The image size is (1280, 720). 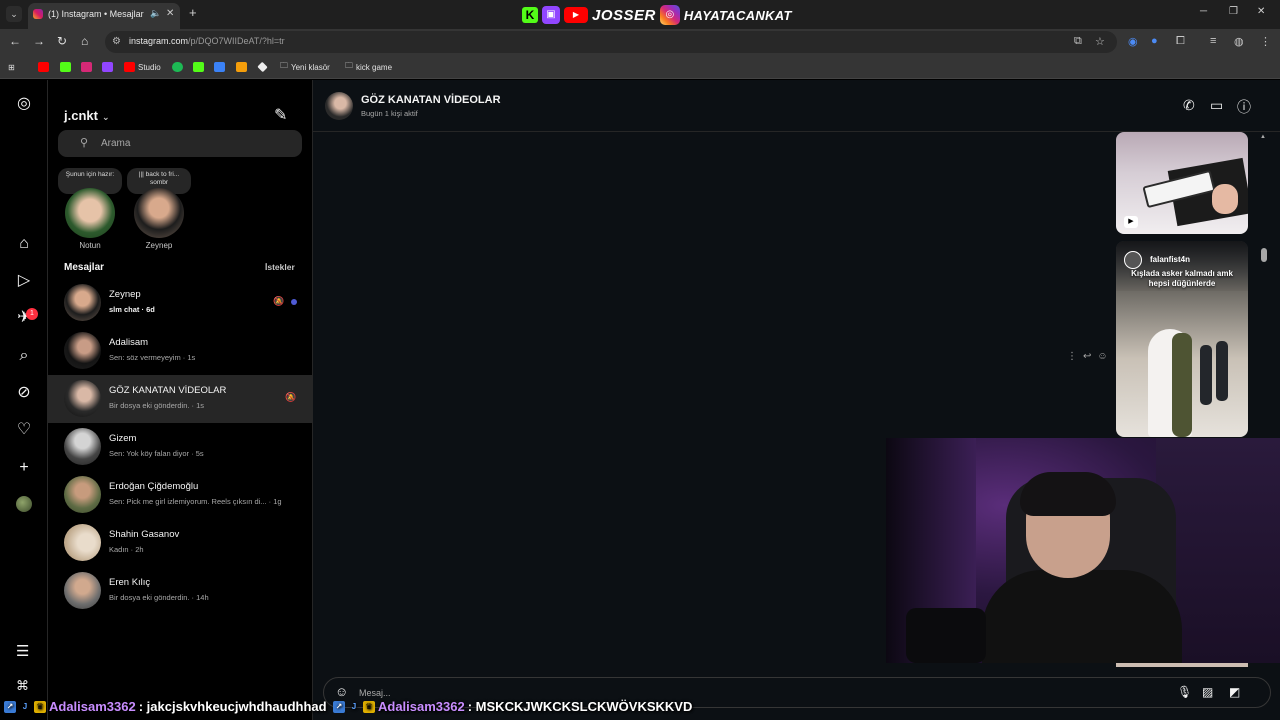 I want to click on twitch-logo-icon: ▣, so click(x=551, y=15).